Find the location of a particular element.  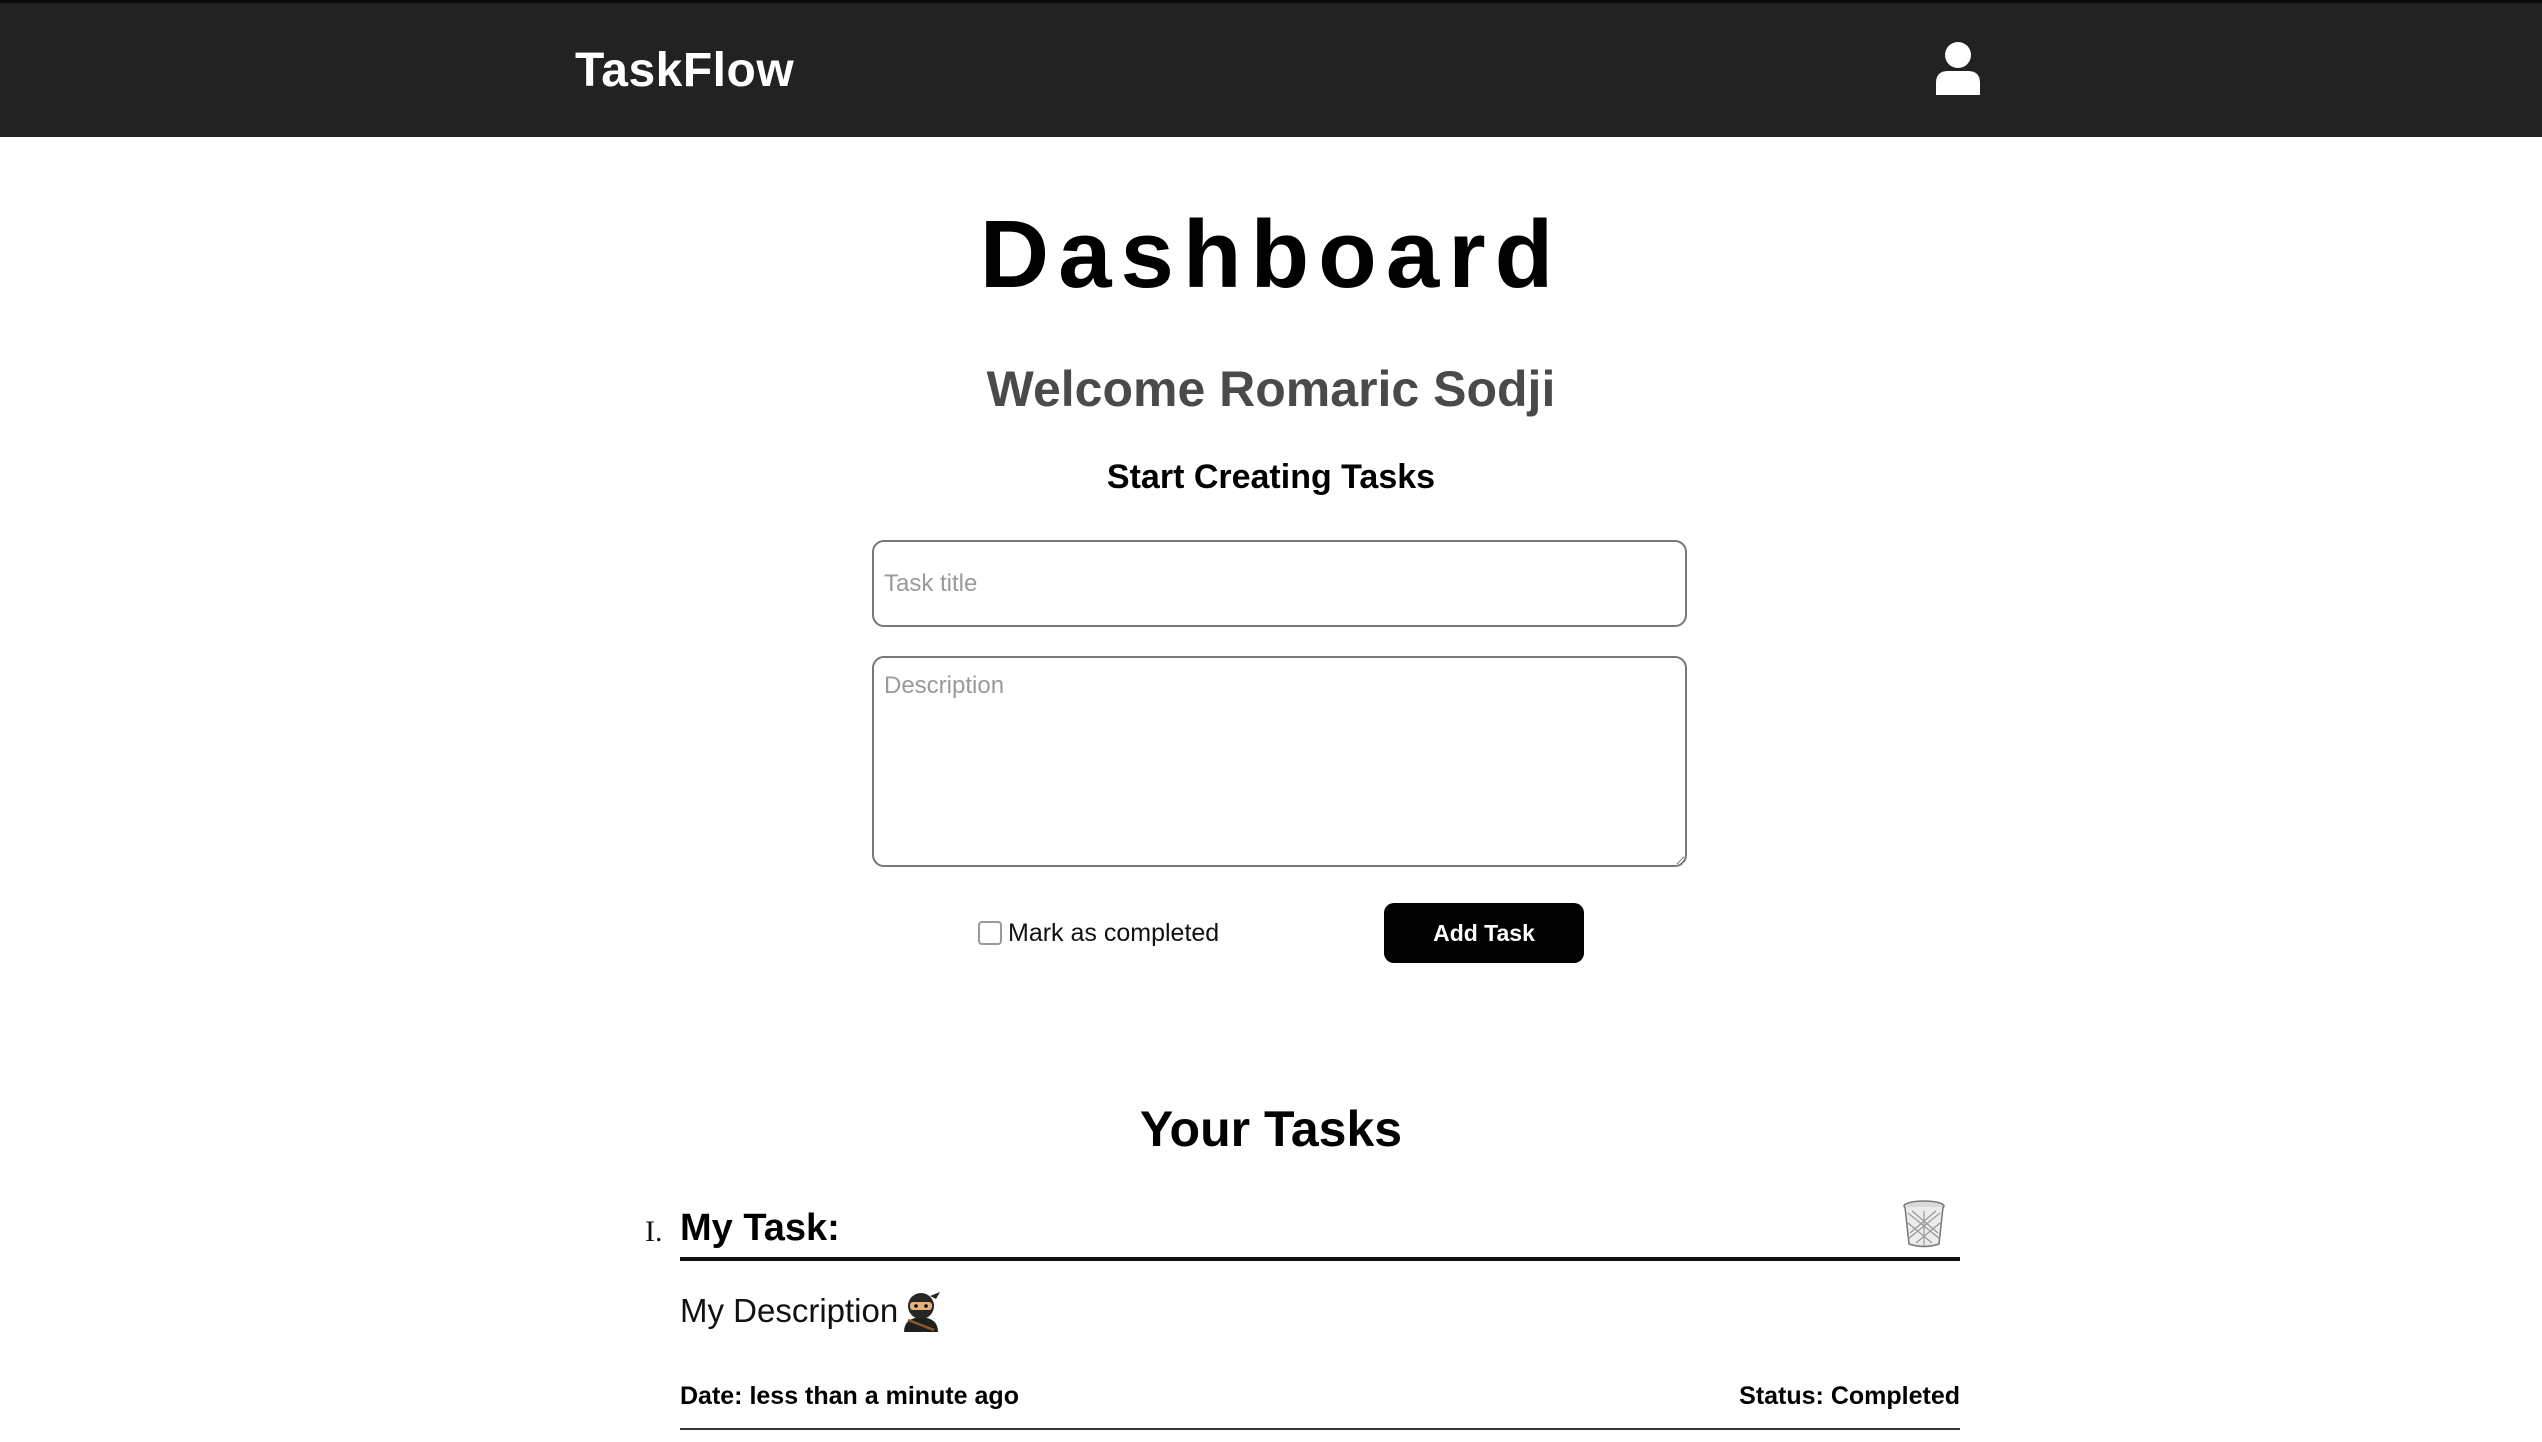

welcome-message: Welcome Romaric Sodji is located at coordinates (1271, 389).